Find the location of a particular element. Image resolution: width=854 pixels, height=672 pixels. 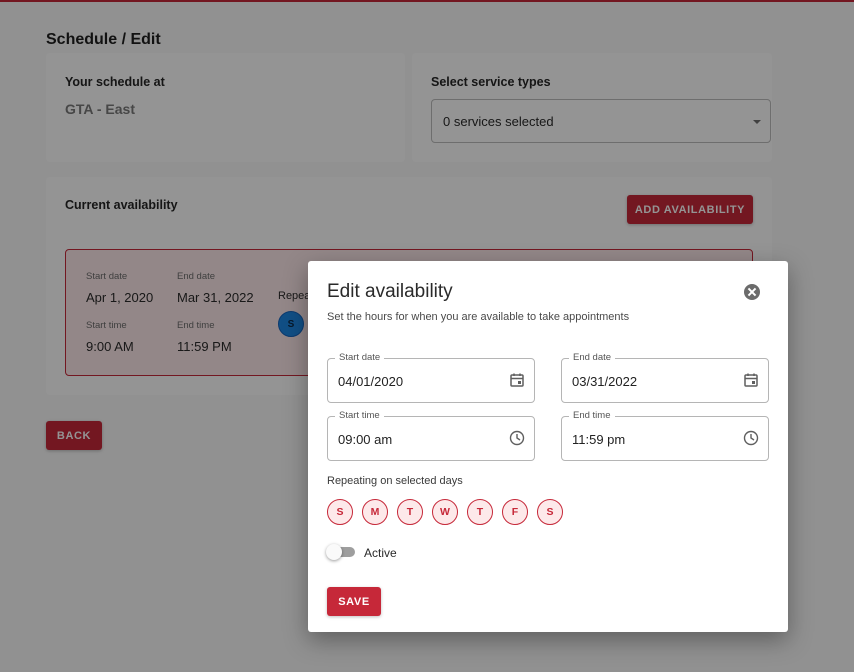

end-time-label: End time is located at coordinates (592, 415).